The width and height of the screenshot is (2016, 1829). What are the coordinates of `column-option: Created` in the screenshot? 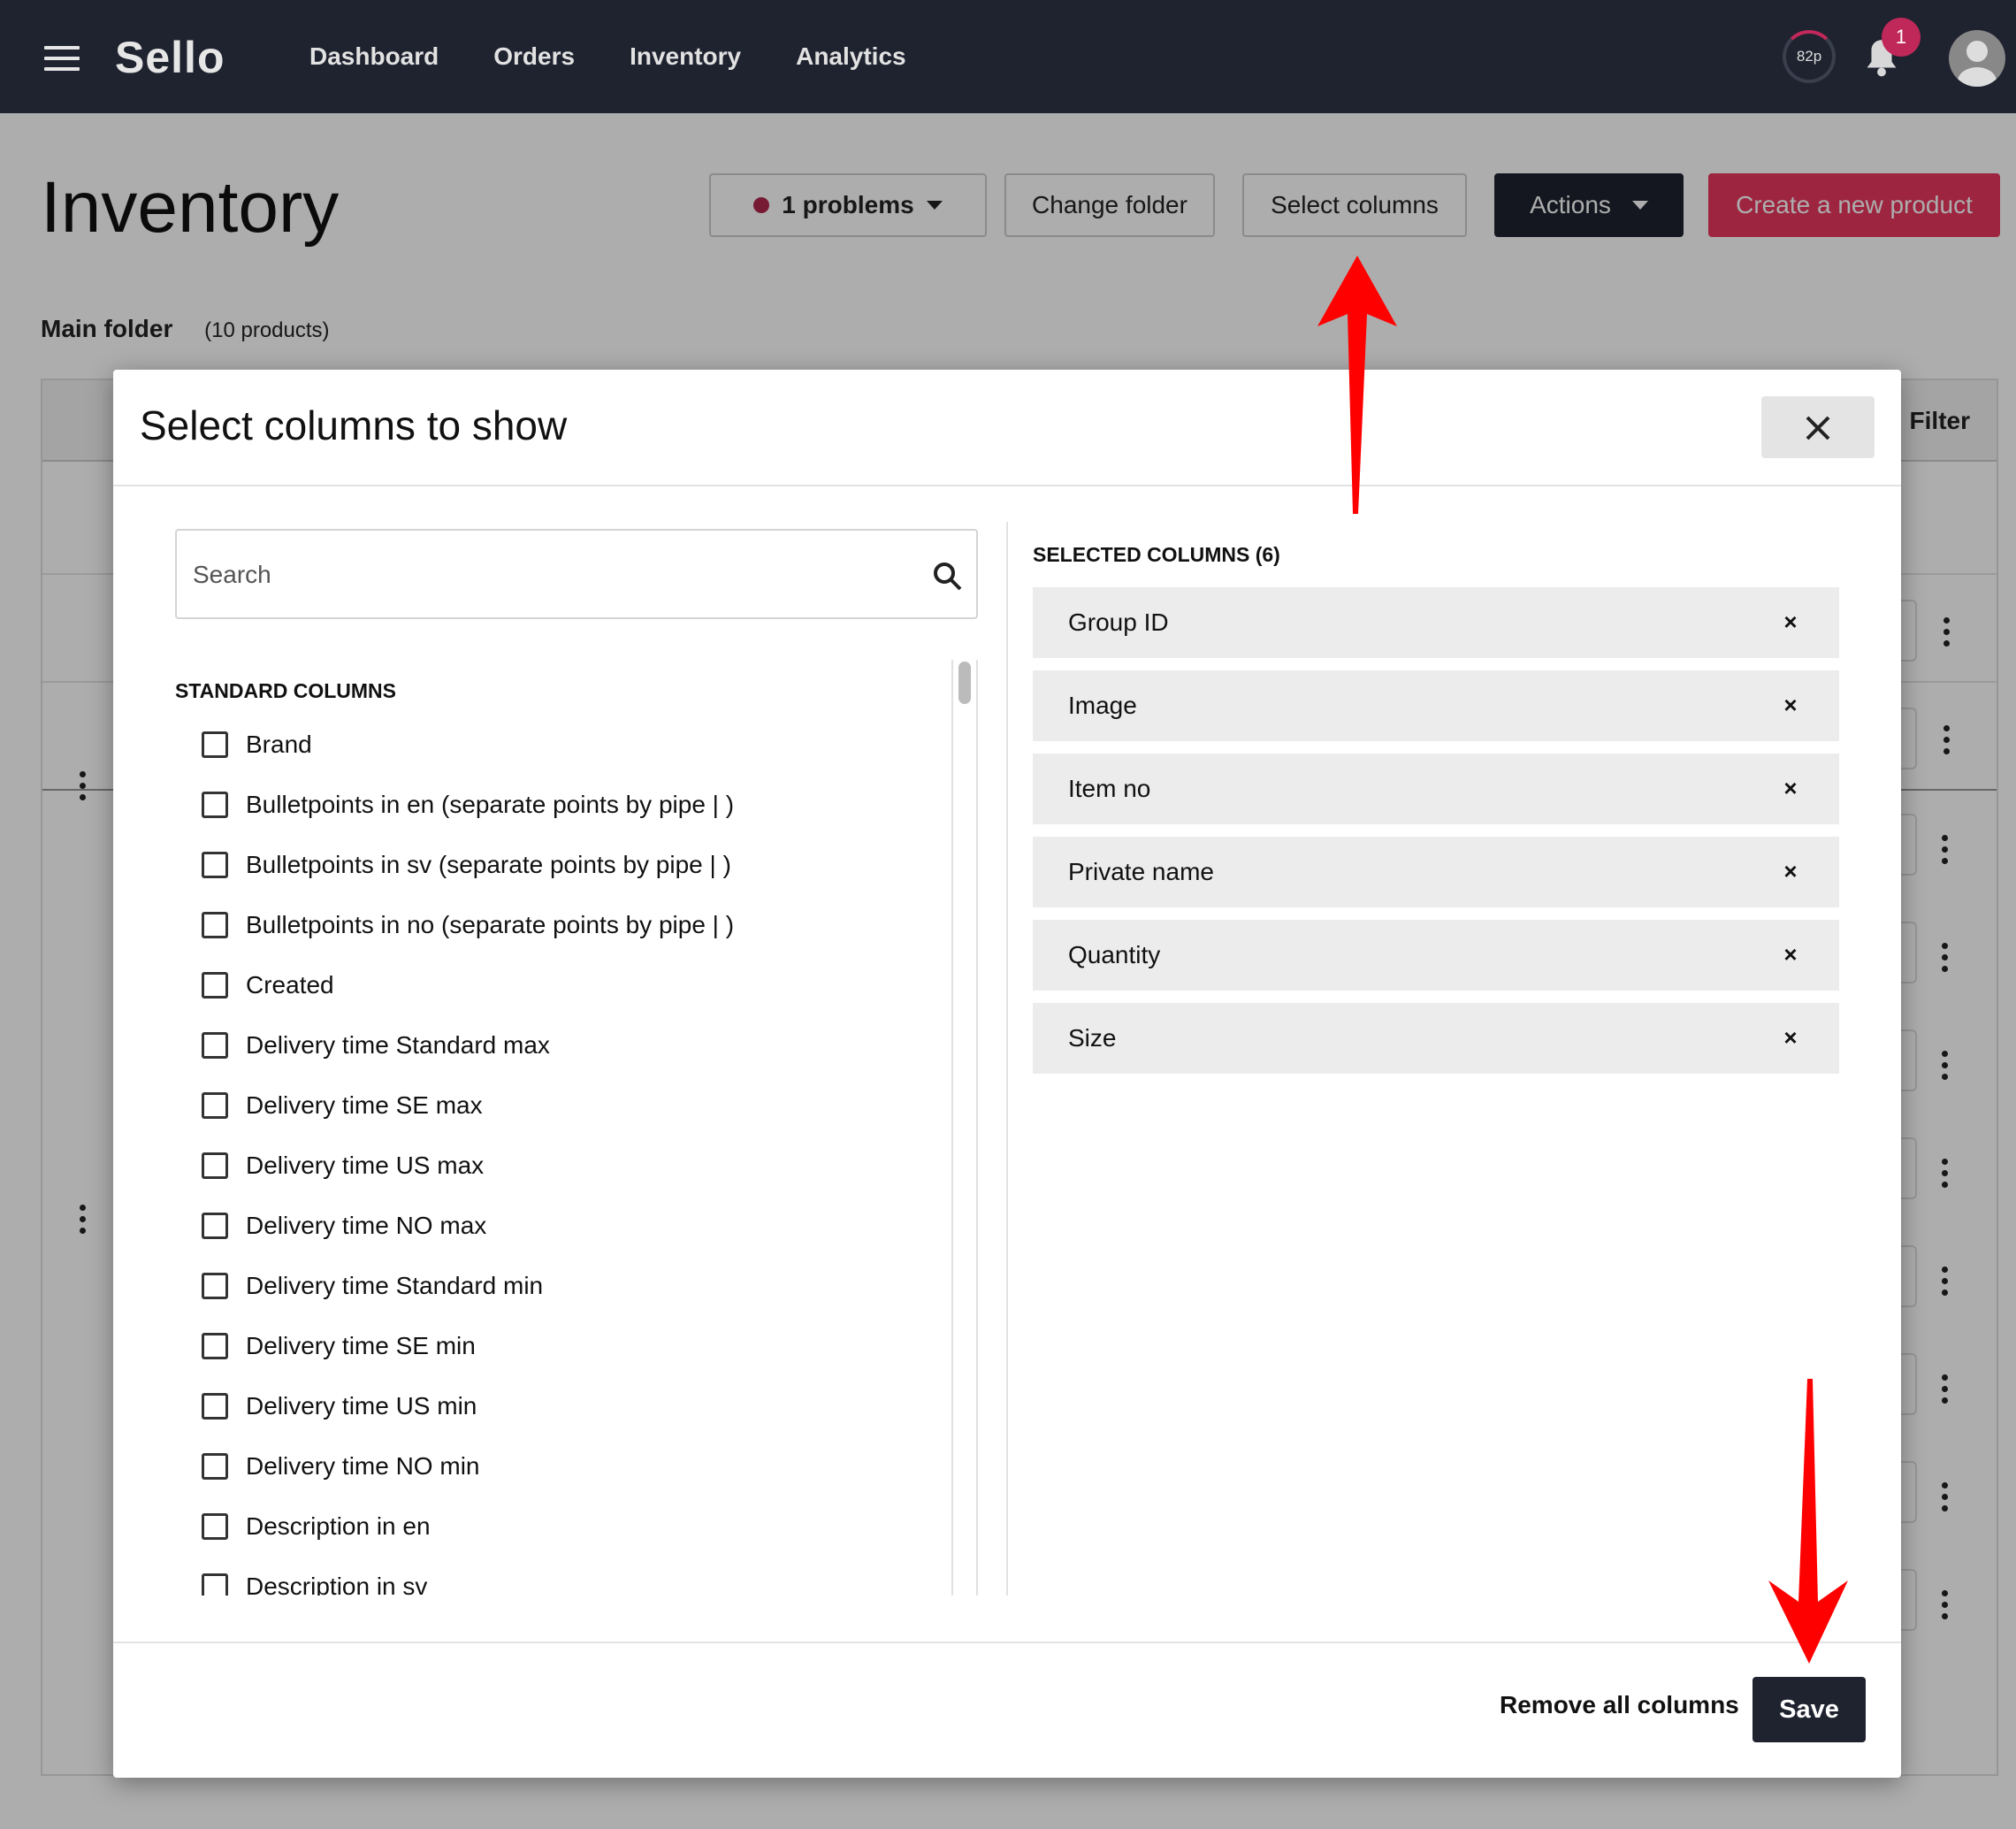 It's located at (268, 985).